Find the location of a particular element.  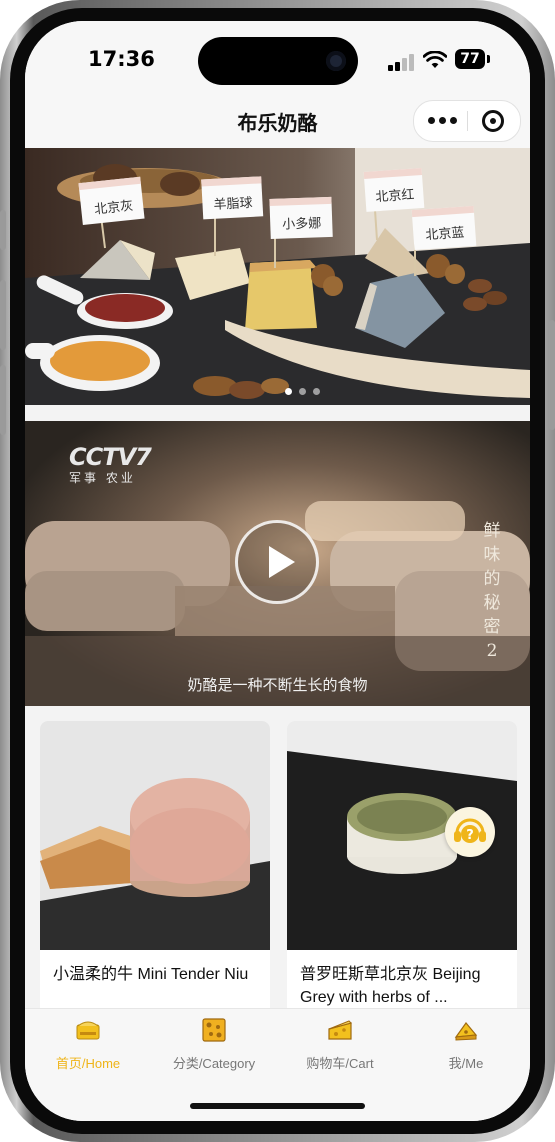

tab-label: 分类/Category is located at coordinates (214, 1063).